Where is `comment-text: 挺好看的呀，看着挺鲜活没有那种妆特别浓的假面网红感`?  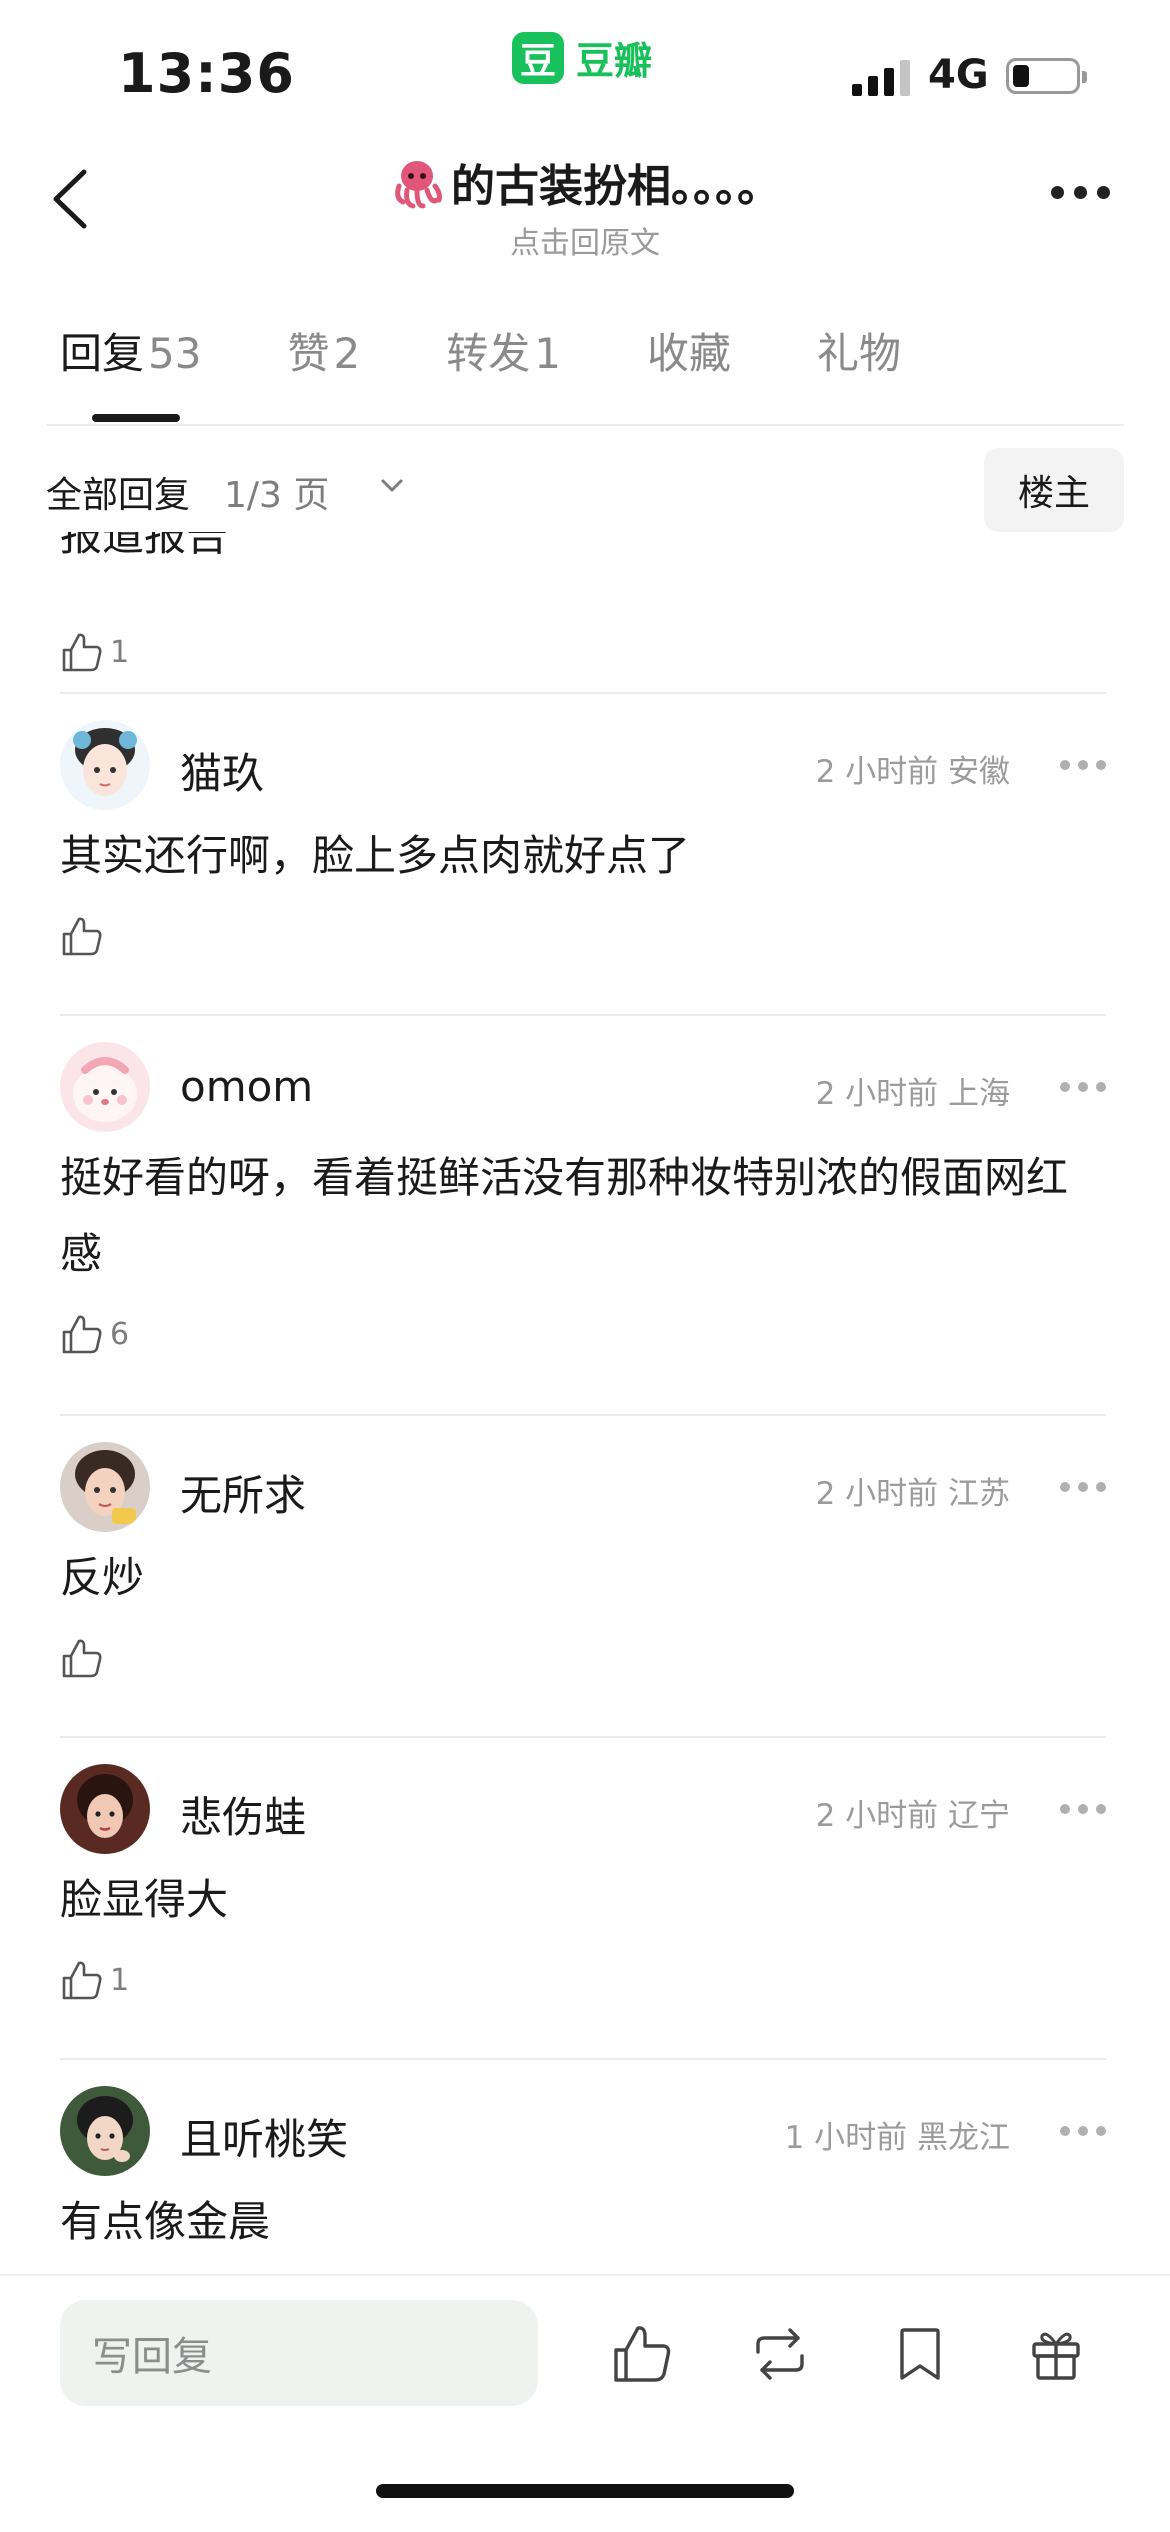
comment-text: 挺好看的呀，看着挺鲜活没有那种妆特别浓的假面网红感 is located at coordinates (564, 1215).